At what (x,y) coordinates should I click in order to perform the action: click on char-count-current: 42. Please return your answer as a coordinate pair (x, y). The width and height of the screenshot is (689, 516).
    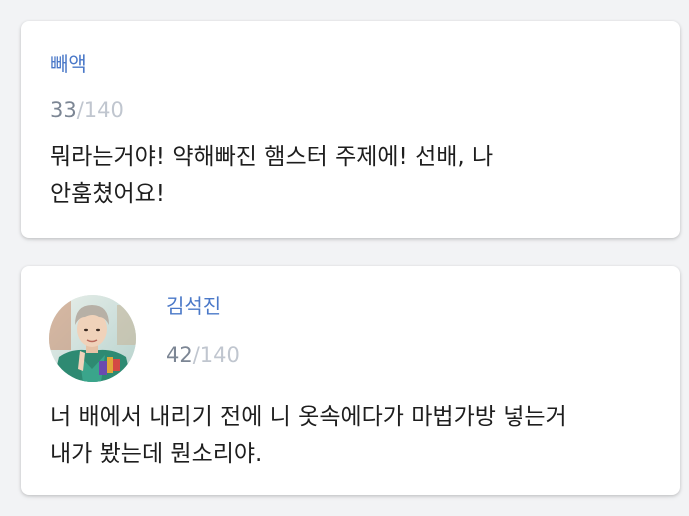
    Looking at the image, I should click on (179, 355).